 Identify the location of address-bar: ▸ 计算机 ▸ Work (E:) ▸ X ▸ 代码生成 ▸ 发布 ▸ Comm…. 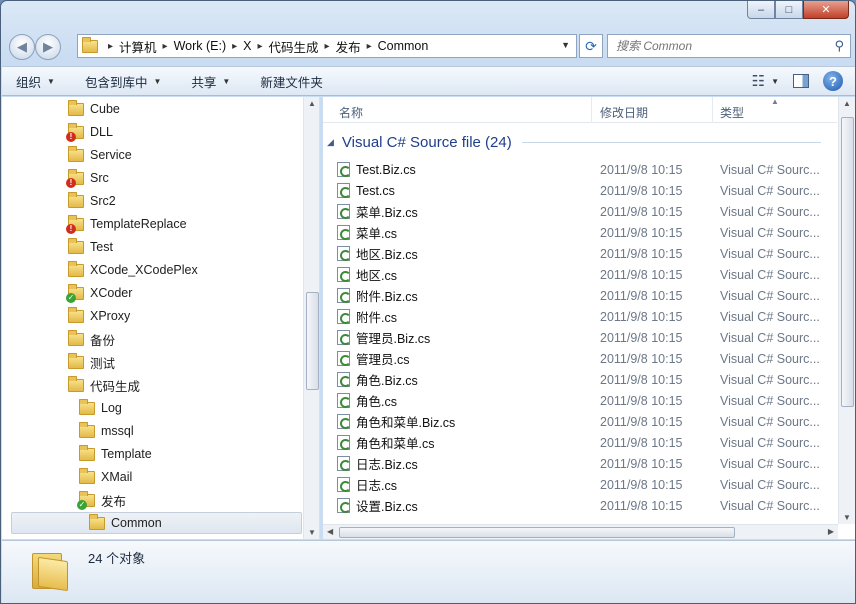
(327, 46).